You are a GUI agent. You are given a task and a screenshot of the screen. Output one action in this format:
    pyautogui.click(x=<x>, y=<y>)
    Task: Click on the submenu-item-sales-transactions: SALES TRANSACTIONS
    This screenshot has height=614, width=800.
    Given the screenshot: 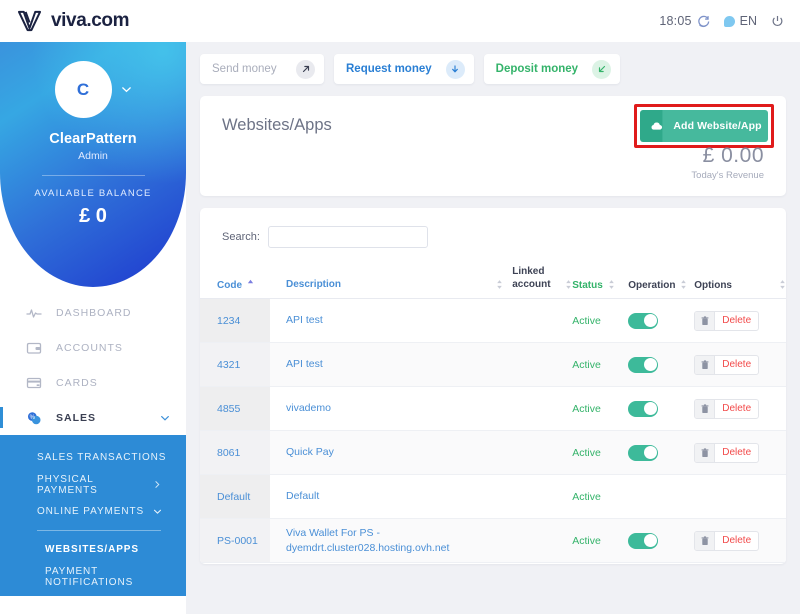 What is the action you would take?
    pyautogui.click(x=93, y=457)
    